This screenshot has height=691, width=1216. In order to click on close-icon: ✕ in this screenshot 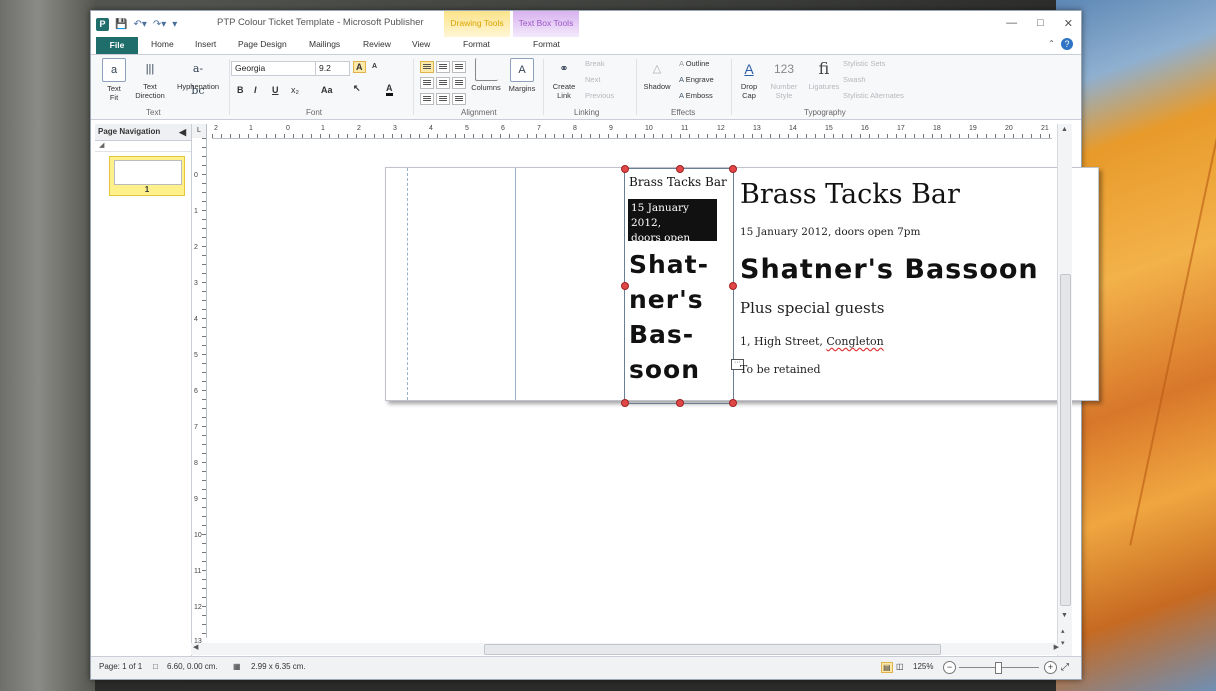, I will do `click(1068, 23)`.